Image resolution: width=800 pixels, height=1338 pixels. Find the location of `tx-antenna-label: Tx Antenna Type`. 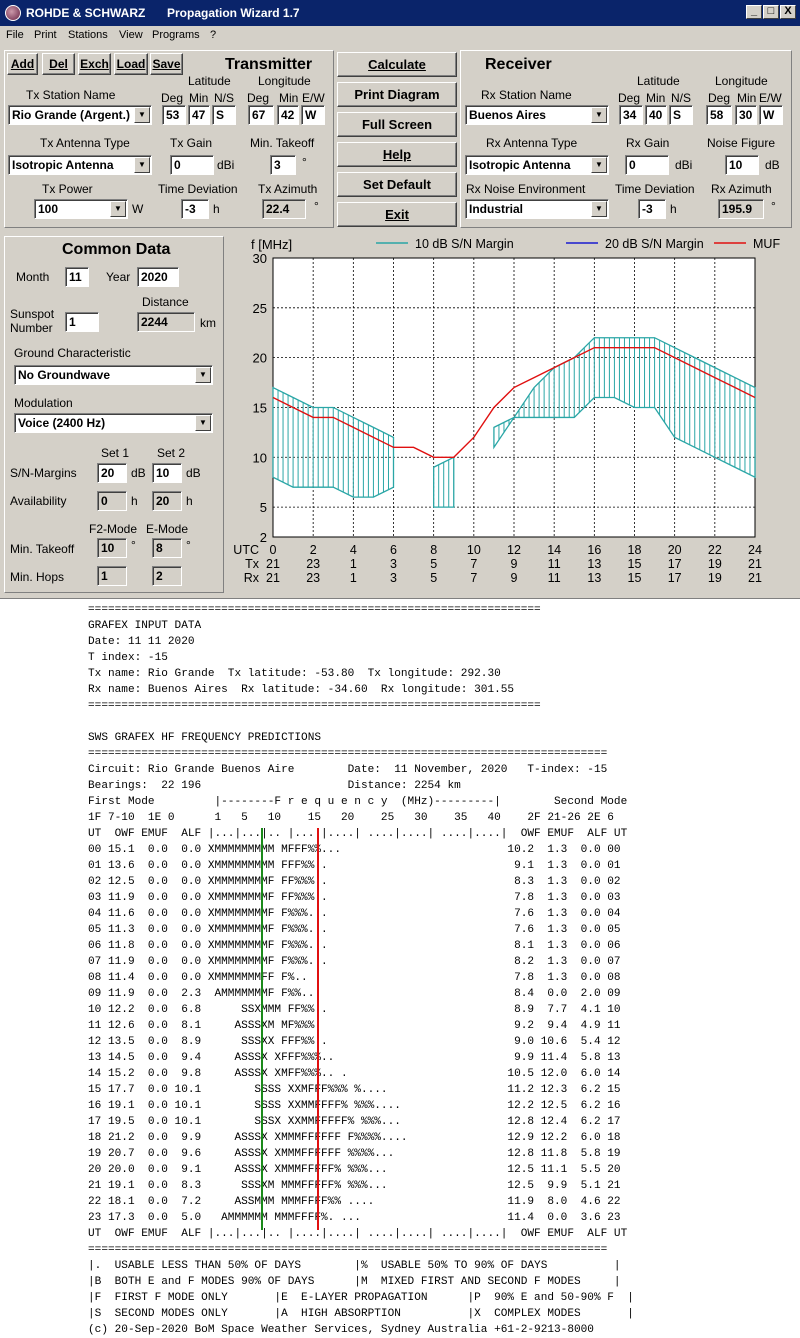

tx-antenna-label: Tx Antenna Type is located at coordinates (85, 143).